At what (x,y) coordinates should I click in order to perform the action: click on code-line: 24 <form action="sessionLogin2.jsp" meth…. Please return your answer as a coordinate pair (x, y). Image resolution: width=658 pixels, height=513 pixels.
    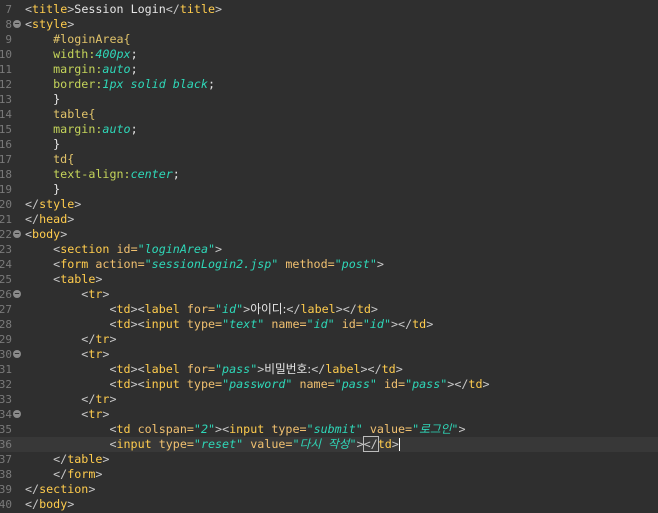
    Looking at the image, I should click on (329, 264).